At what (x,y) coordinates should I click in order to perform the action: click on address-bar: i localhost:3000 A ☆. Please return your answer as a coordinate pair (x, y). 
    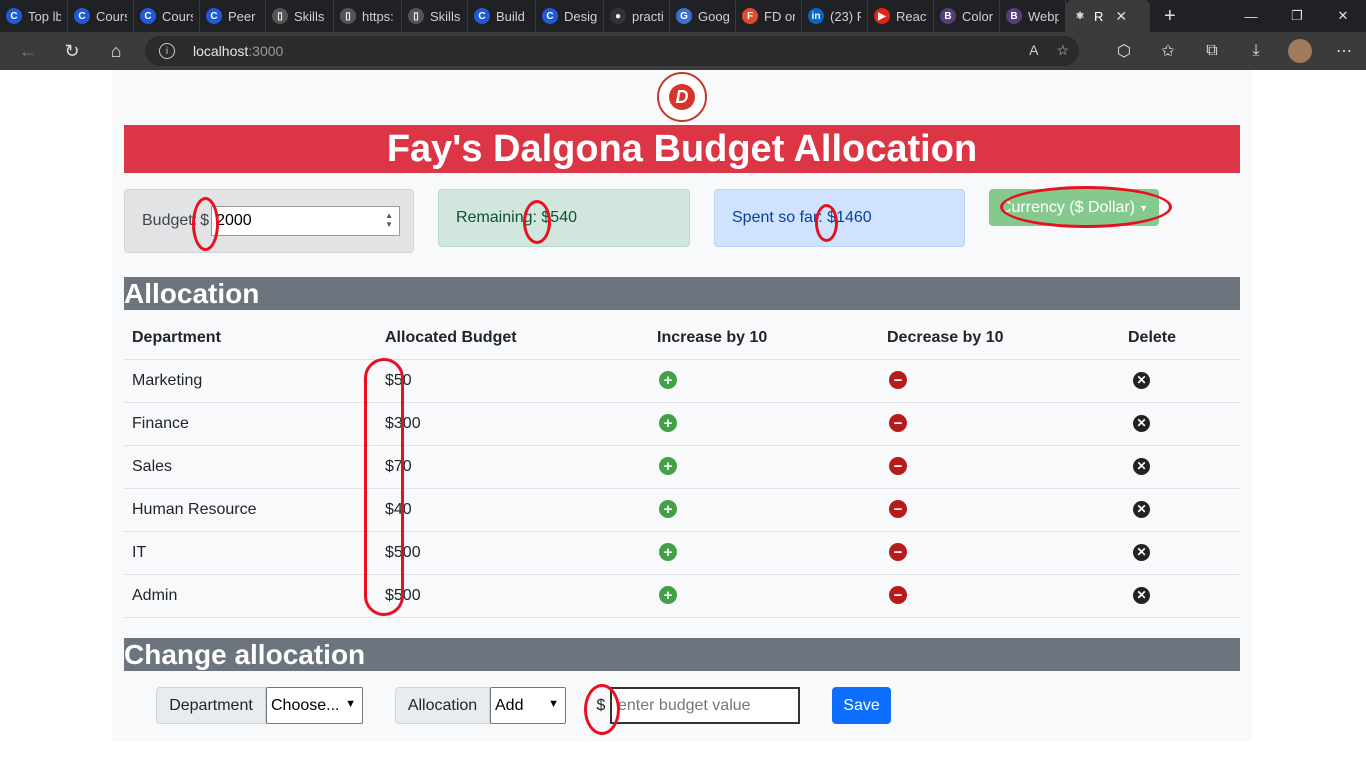
    Looking at the image, I should click on (612, 51).